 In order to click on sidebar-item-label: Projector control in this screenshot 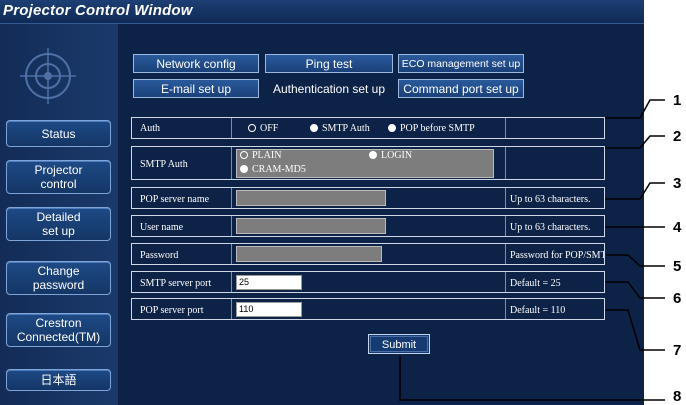, I will do `click(58, 177)`.